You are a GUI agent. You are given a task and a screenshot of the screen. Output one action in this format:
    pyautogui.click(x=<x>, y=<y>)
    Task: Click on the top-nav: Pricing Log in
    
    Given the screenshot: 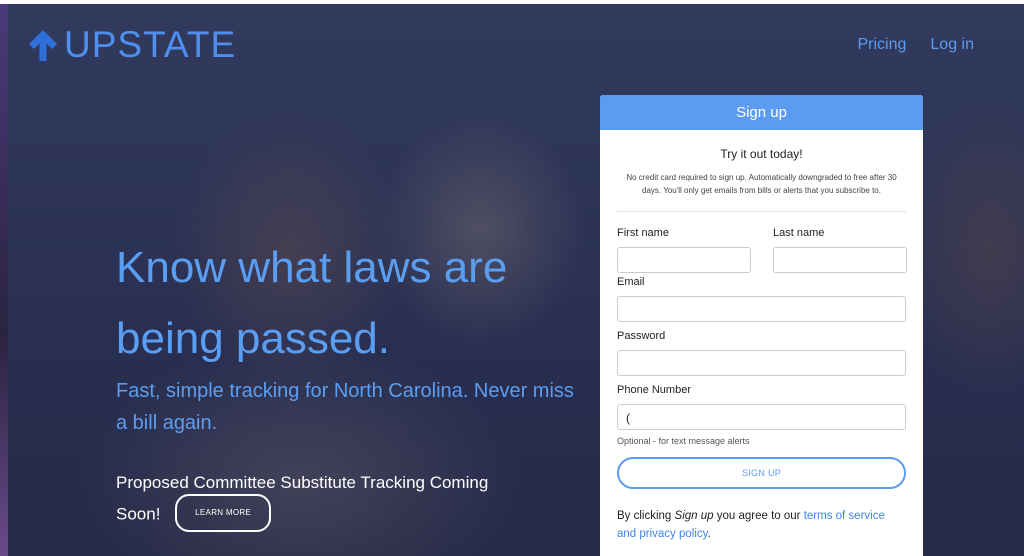 What is the action you would take?
    pyautogui.click(x=916, y=45)
    